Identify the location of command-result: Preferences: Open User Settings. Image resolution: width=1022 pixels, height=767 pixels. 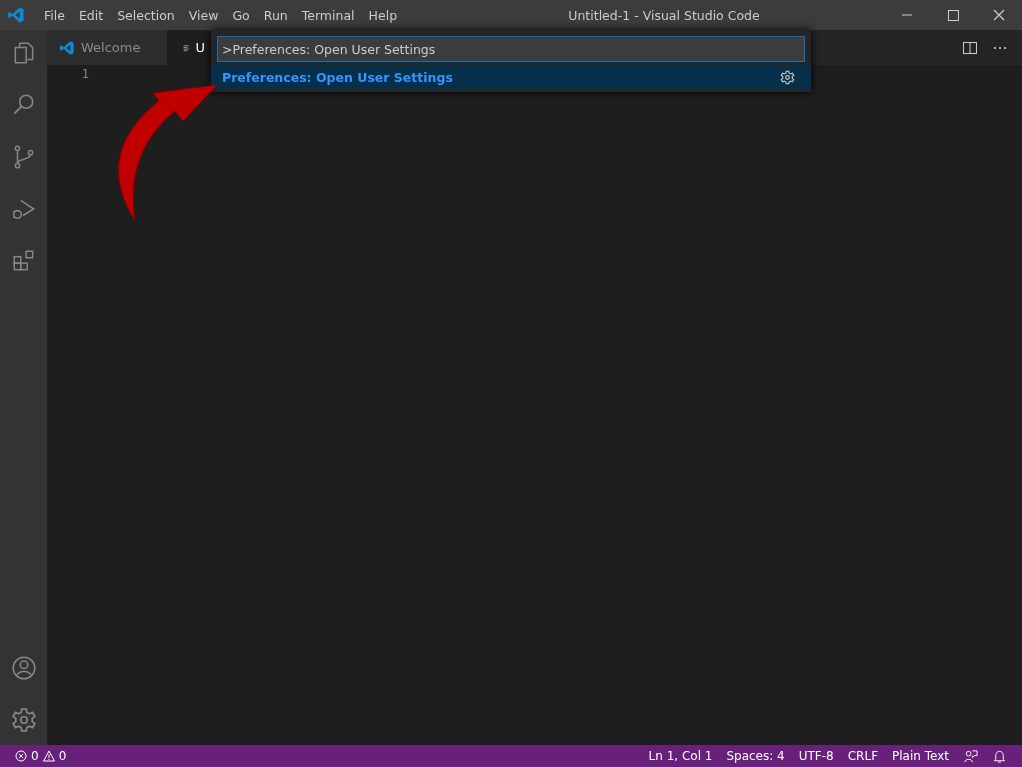
(511, 77).